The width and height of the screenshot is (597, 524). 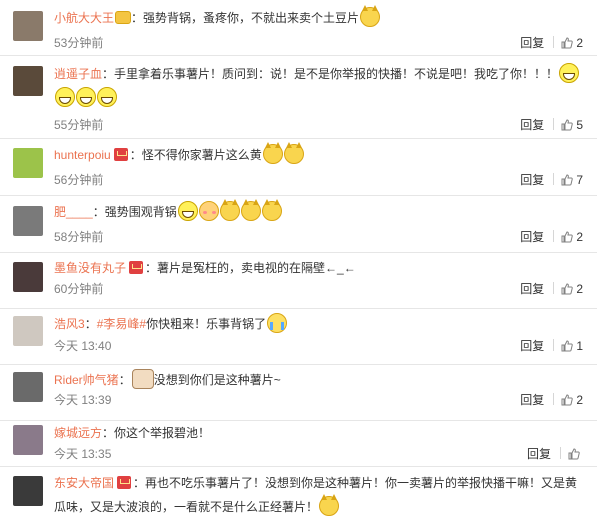 I want to click on username-link: Rider帅气猪, so click(x=86, y=380).